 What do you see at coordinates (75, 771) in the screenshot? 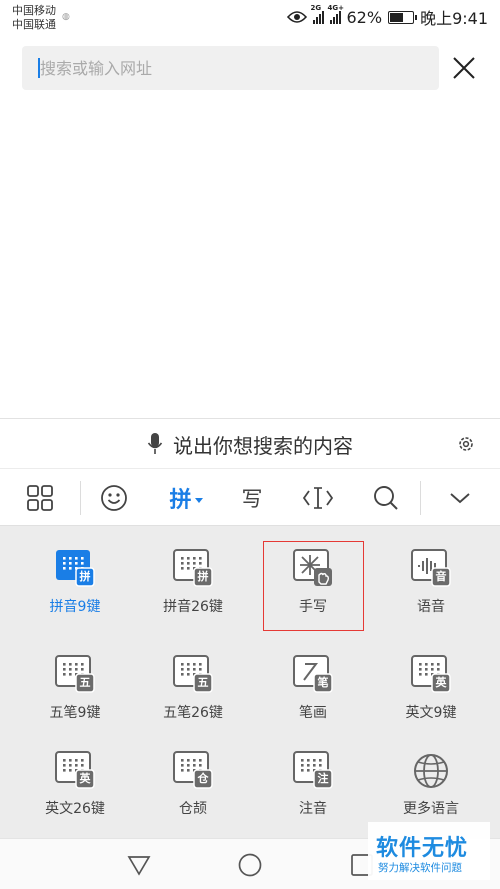
I see `keyboard-english-26-key-icon: 英` at bounding box center [75, 771].